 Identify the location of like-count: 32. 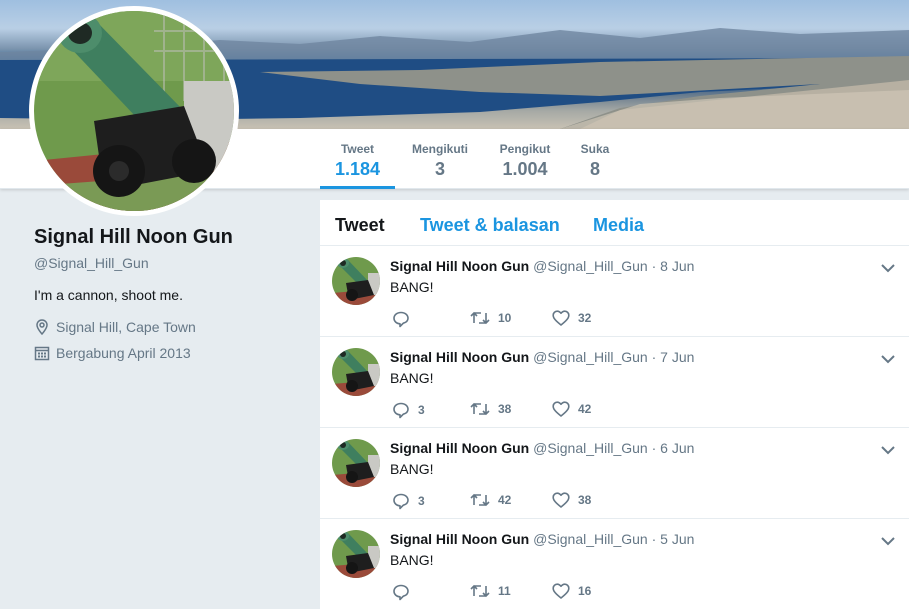
(585, 318).